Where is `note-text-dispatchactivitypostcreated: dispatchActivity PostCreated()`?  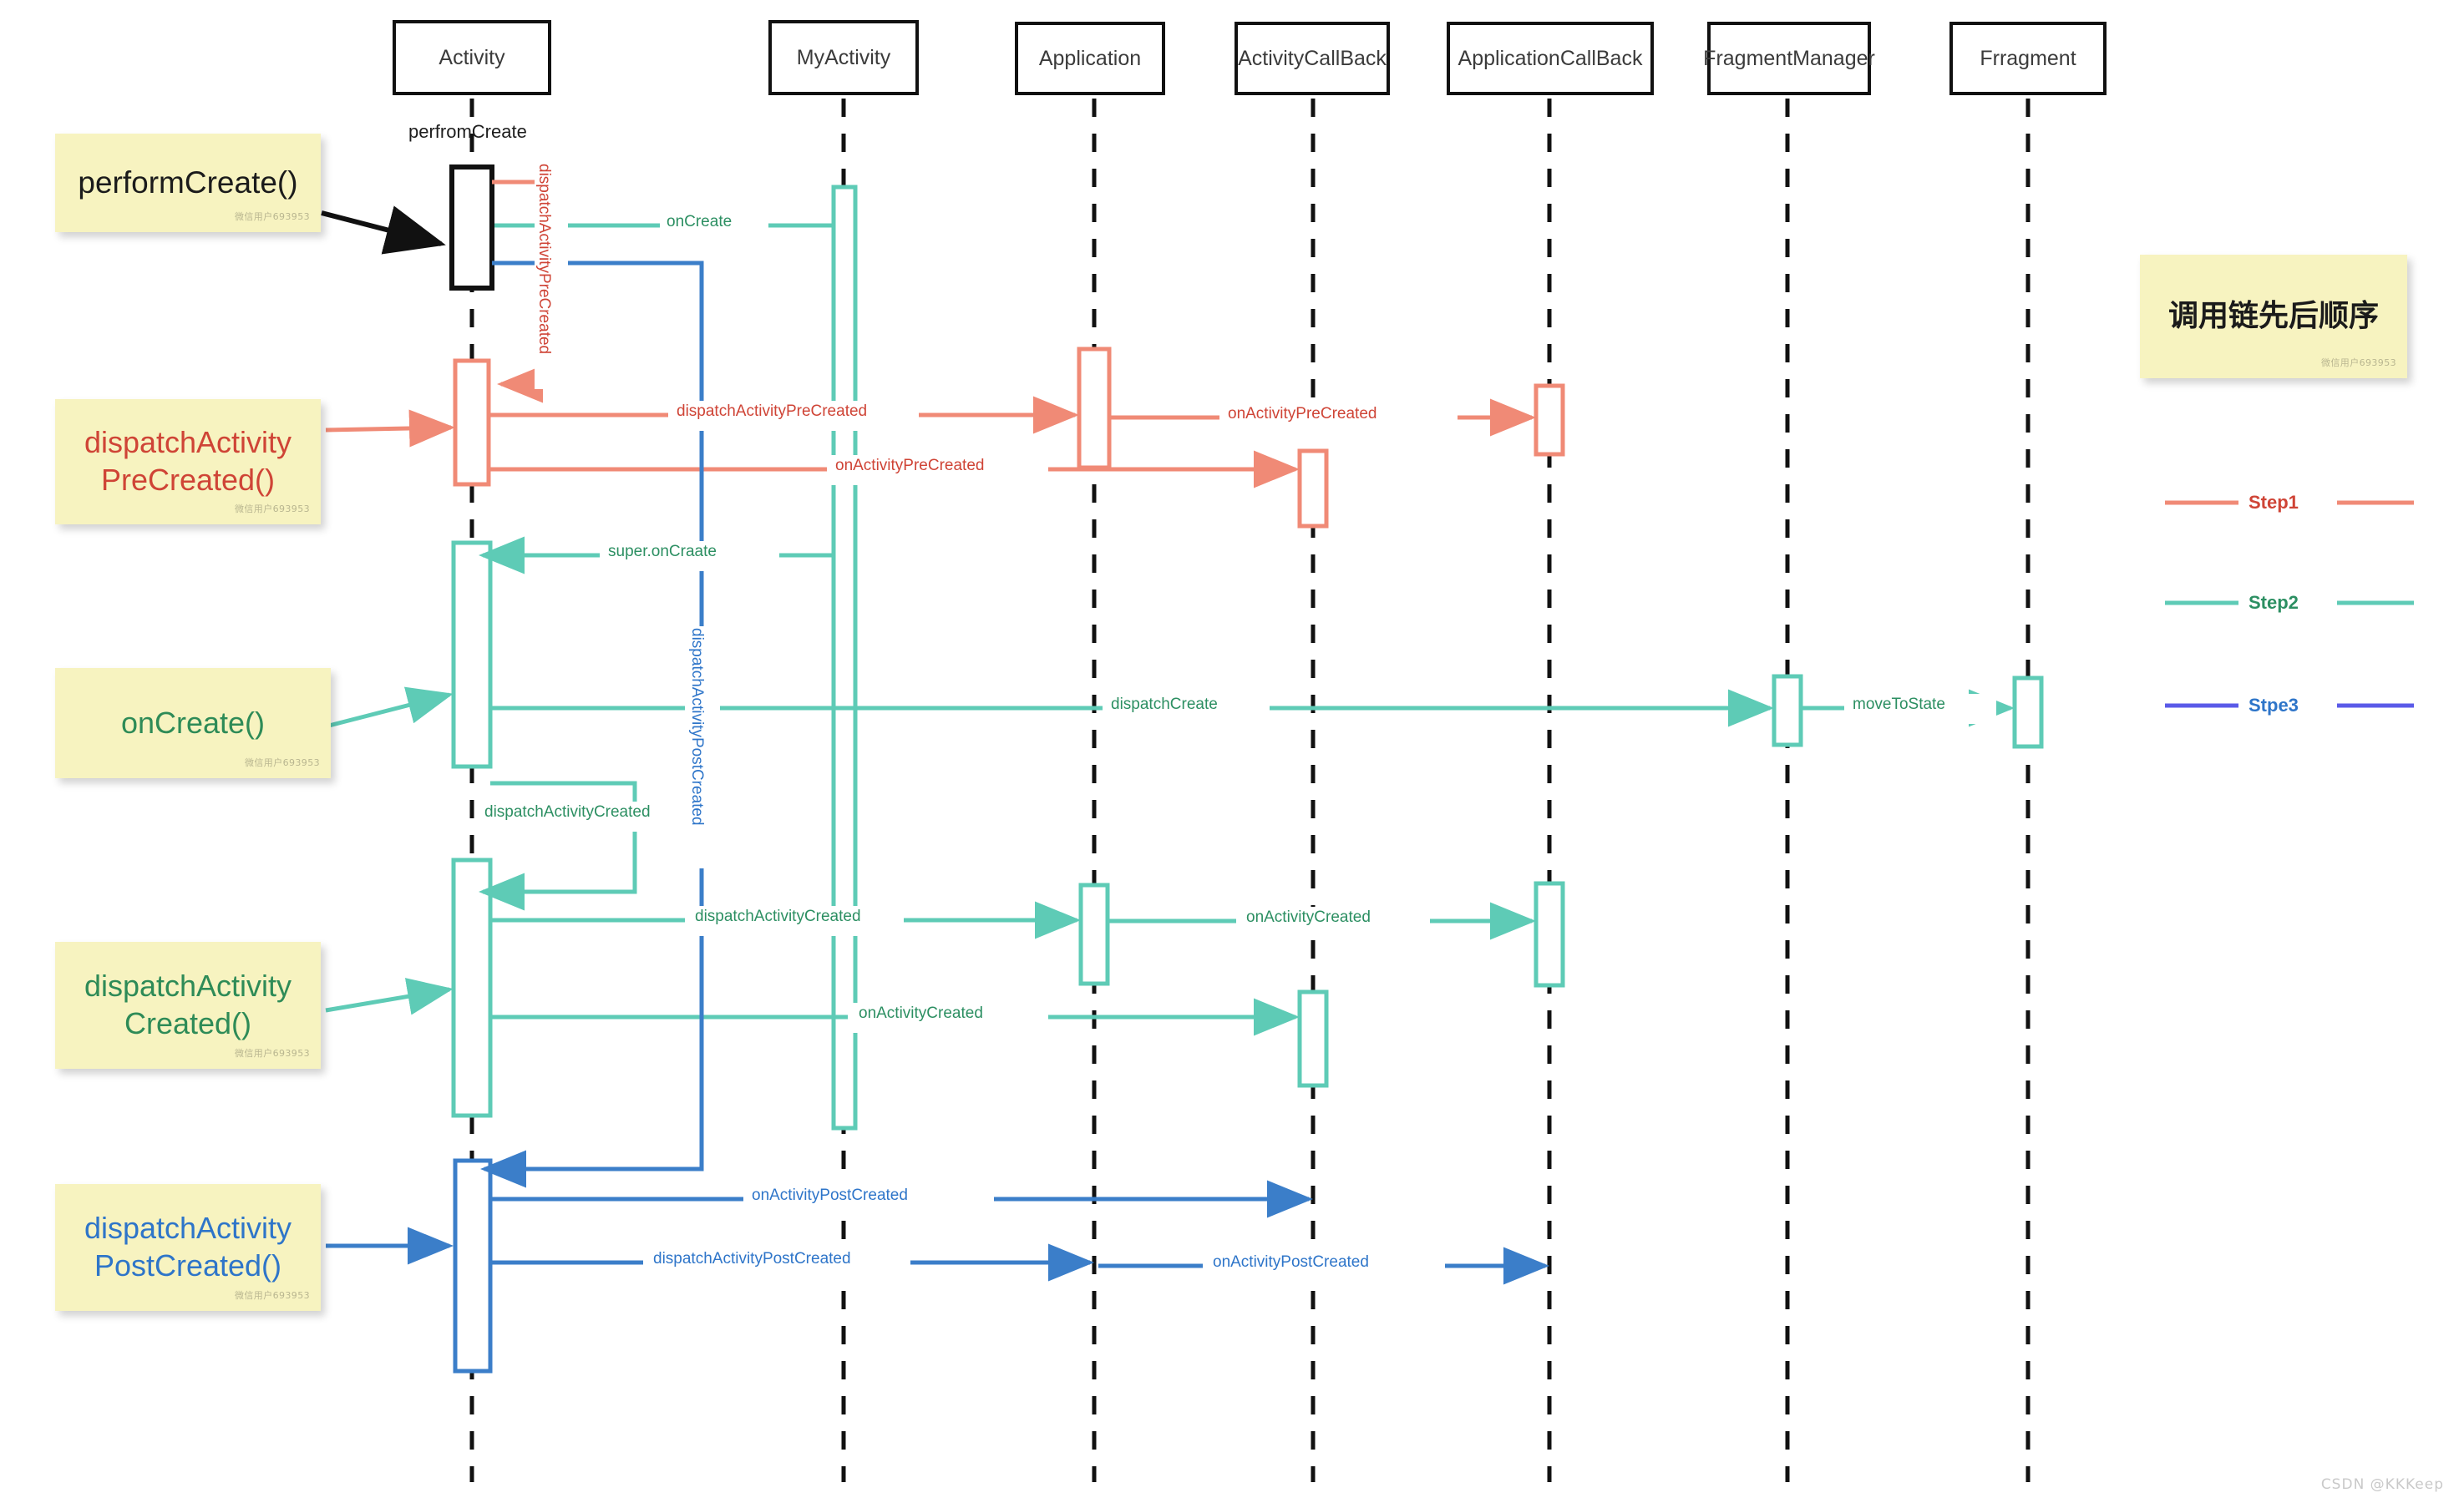 note-text-dispatchactivitypostcreated: dispatchActivity PostCreated() is located at coordinates (188, 1247).